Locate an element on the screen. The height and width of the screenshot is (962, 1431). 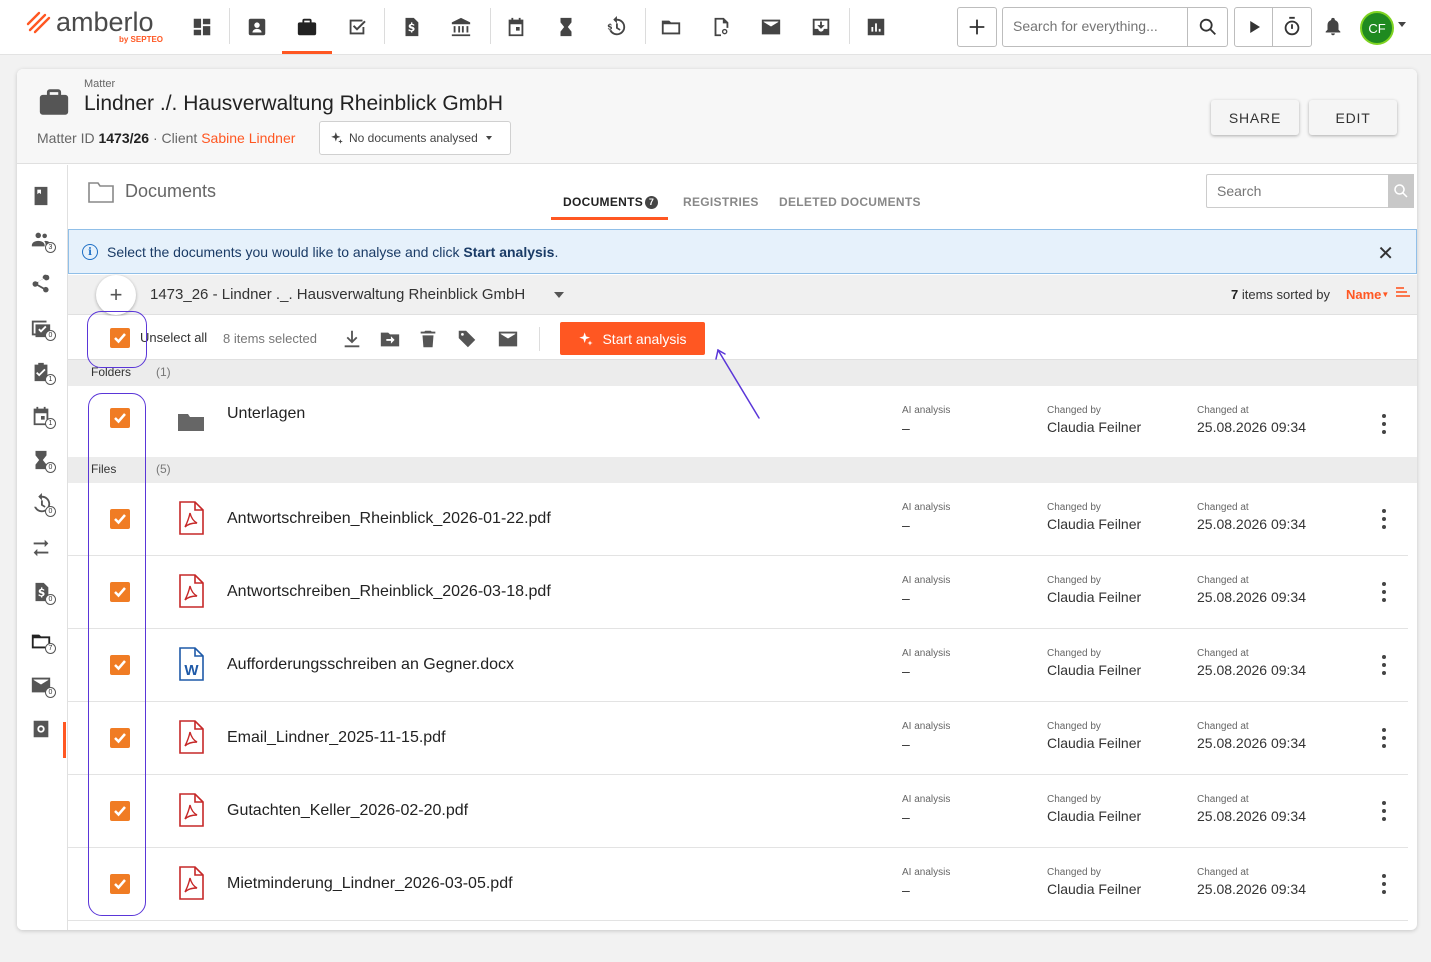
file-name: Gutachten_Keller_2026-02-20.pdf is located at coordinates (347, 811).